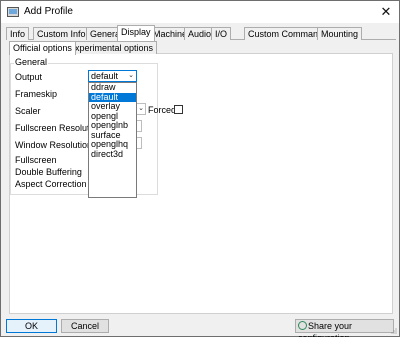 Image resolution: width=400 pixels, height=337 pixels. What do you see at coordinates (162, 110) in the screenshot?
I see `forced-label: Forced` at bounding box center [162, 110].